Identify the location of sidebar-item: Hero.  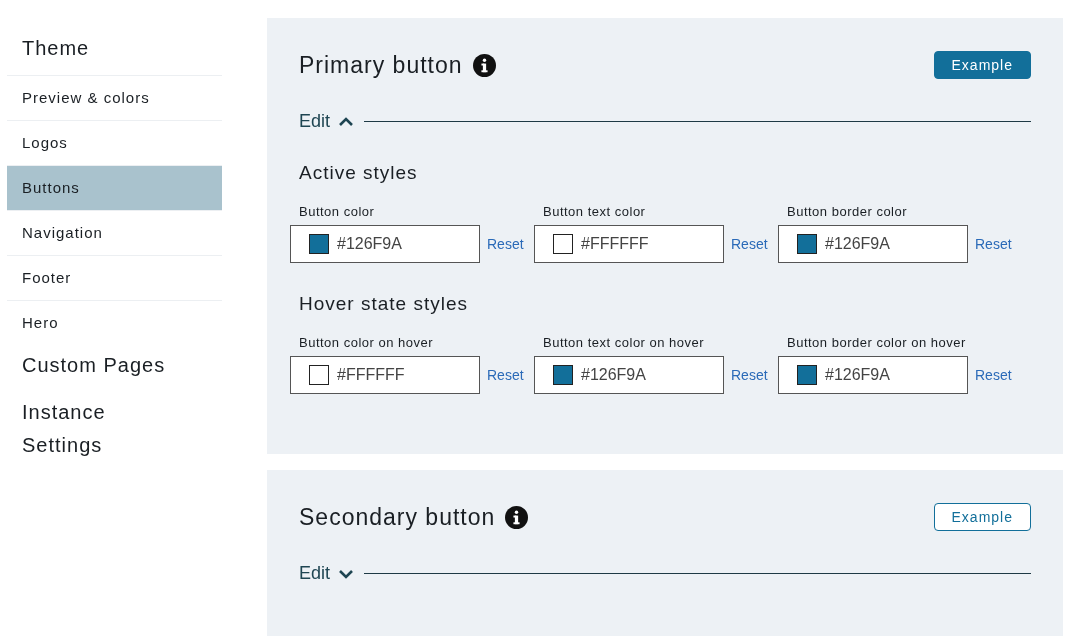
(114, 322).